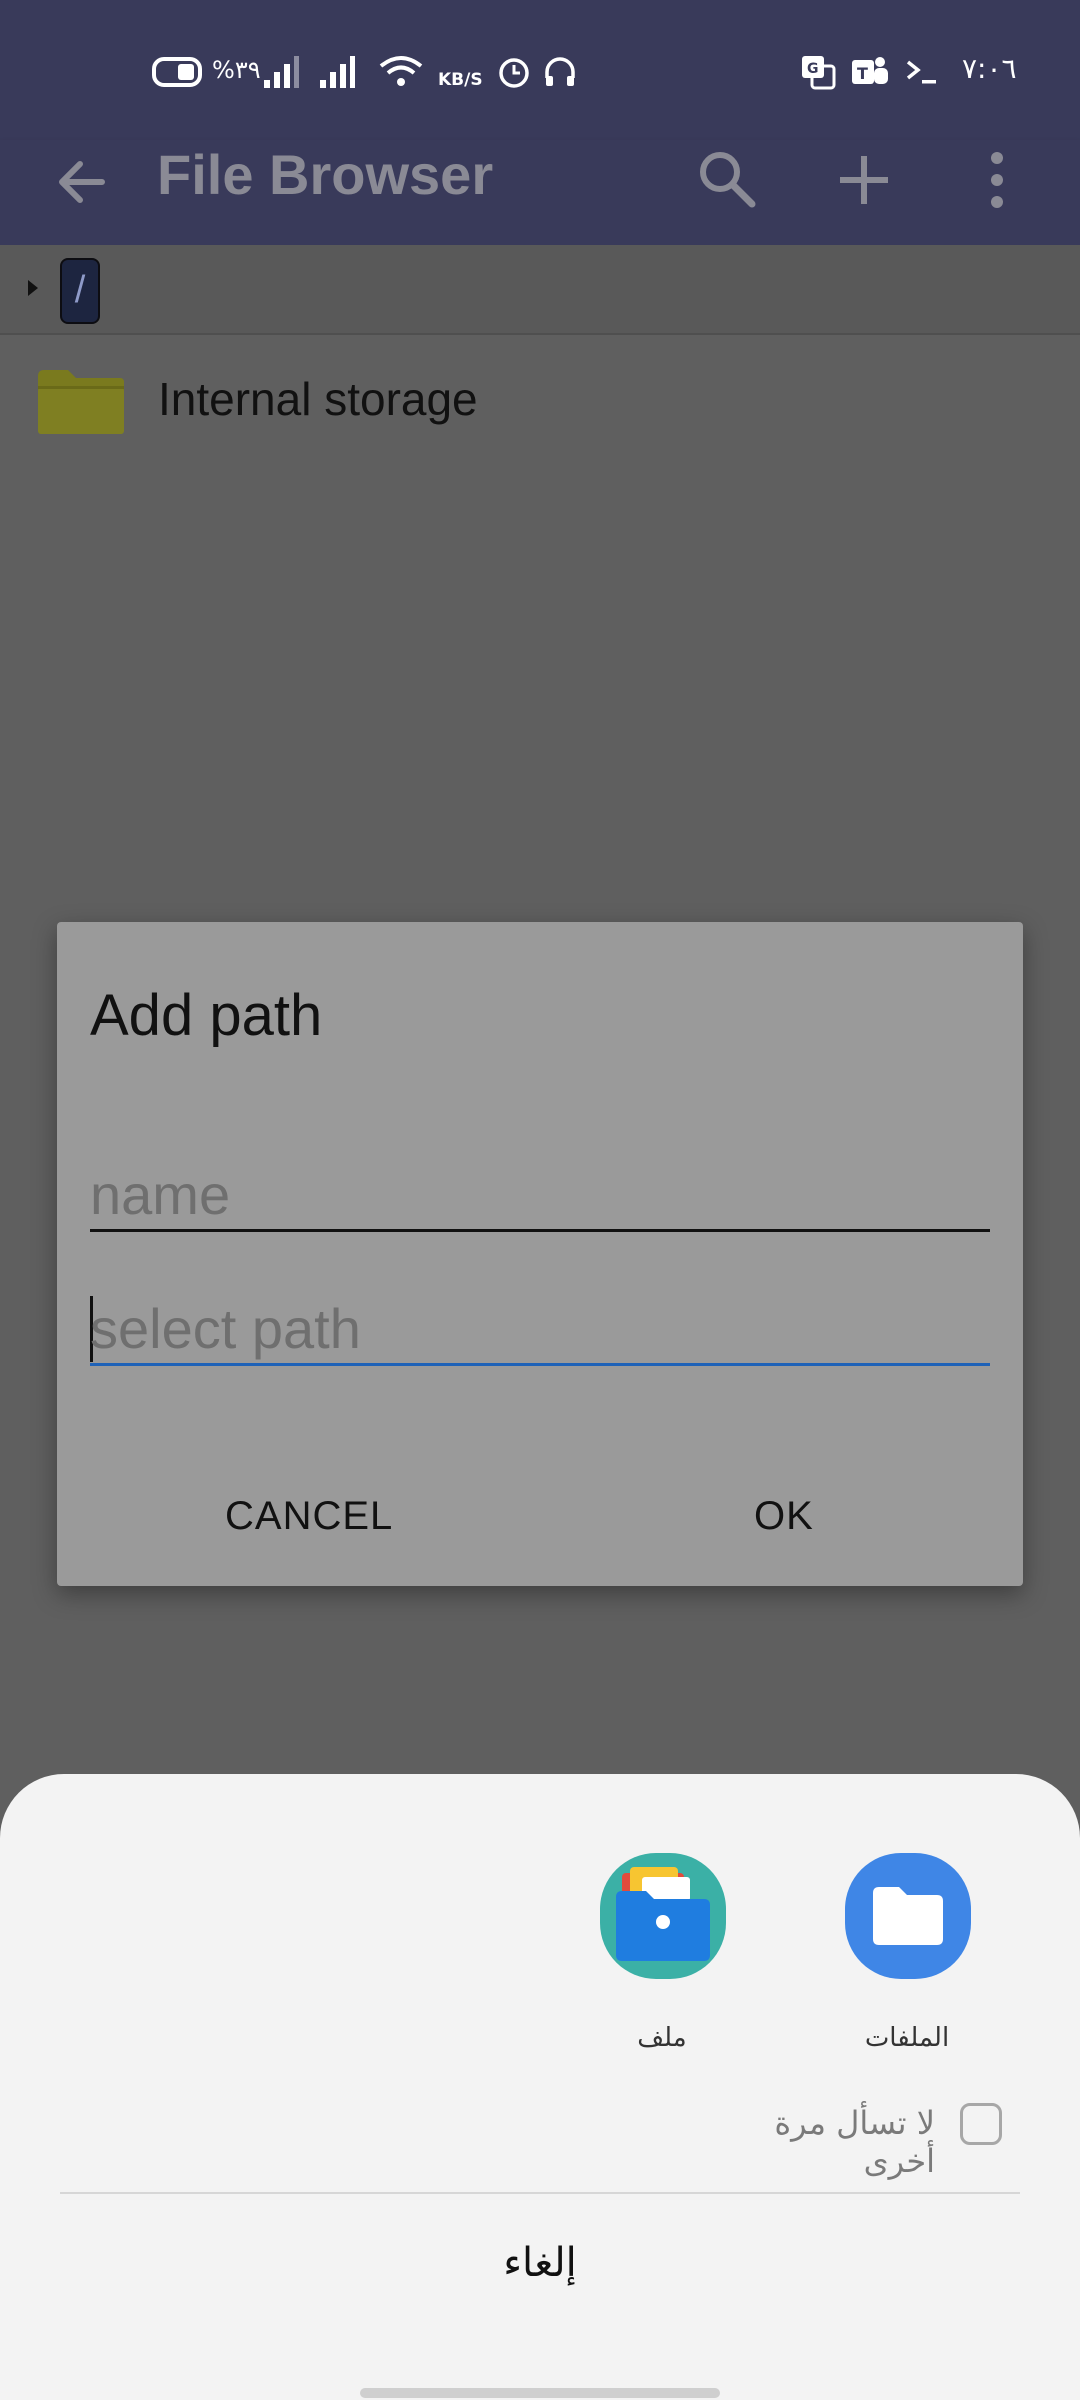  Describe the element at coordinates (989, 68) in the screenshot. I see `status-time: ٧:٠٦` at that location.